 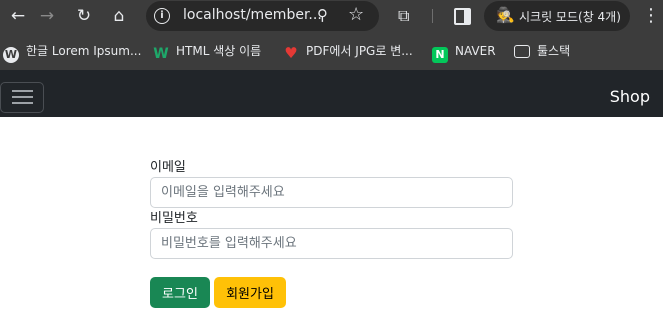 What do you see at coordinates (250, 292) in the screenshot?
I see `signup-button: 회원가입` at bounding box center [250, 292].